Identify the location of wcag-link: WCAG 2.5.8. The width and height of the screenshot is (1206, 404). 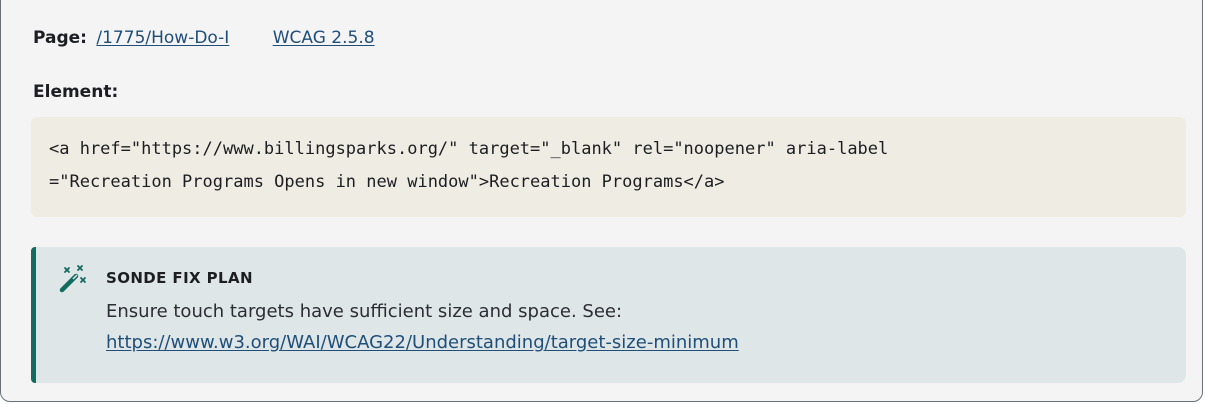
(324, 38).